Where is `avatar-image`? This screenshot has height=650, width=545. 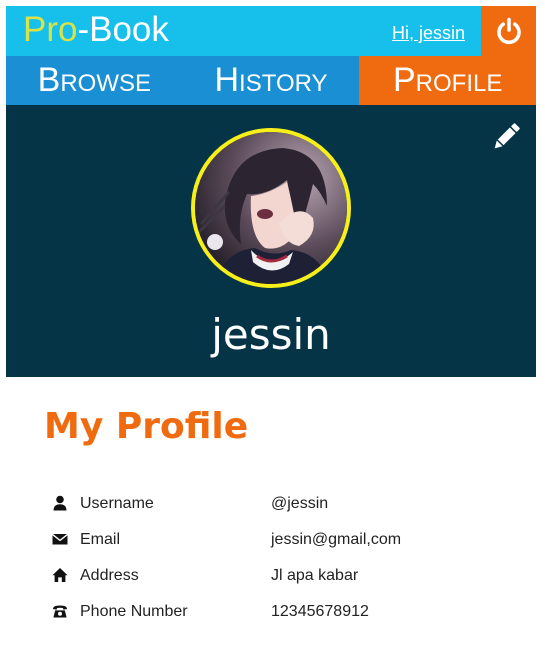 avatar-image is located at coordinates (271, 208).